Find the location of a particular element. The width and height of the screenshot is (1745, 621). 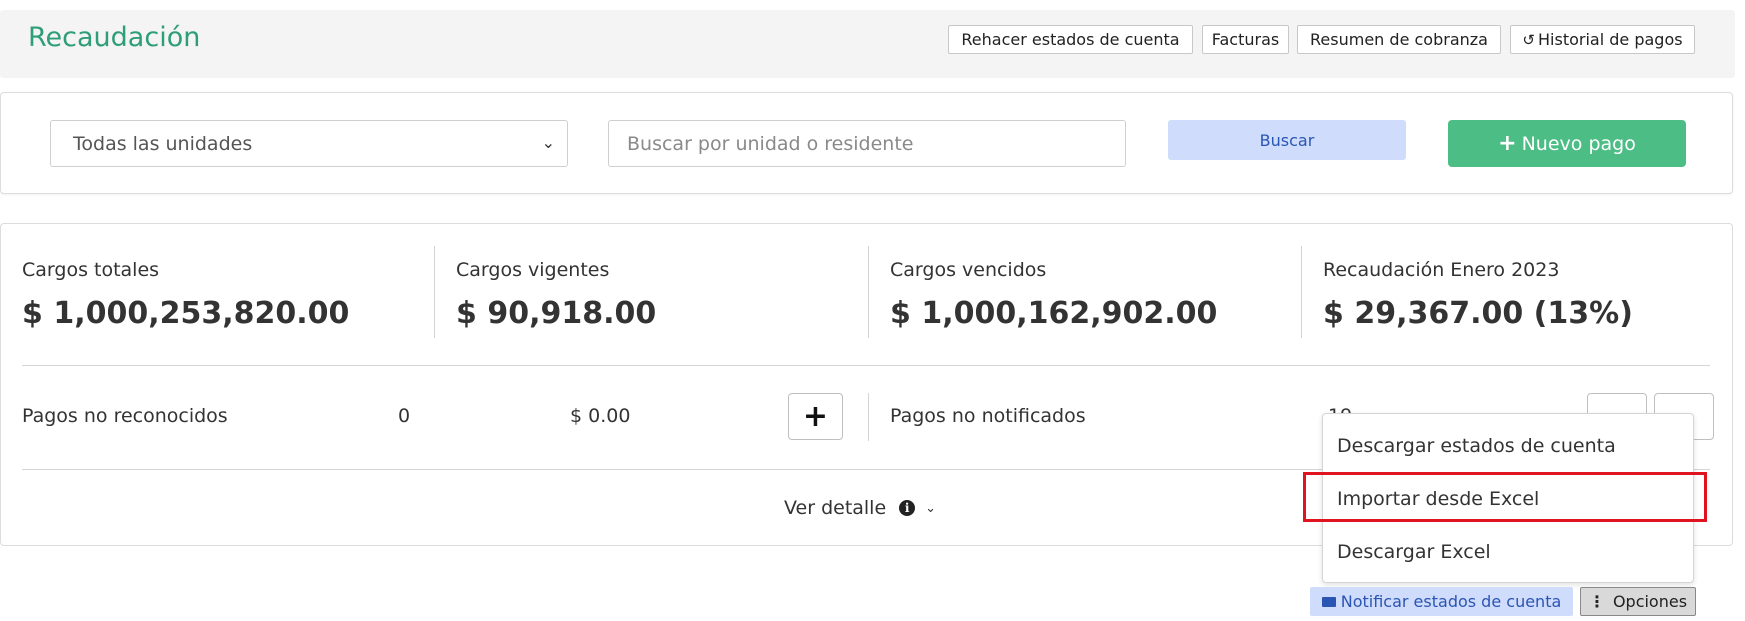

rehacer-estados-label: Rehacer estados de cuenta is located at coordinates (1070, 39).